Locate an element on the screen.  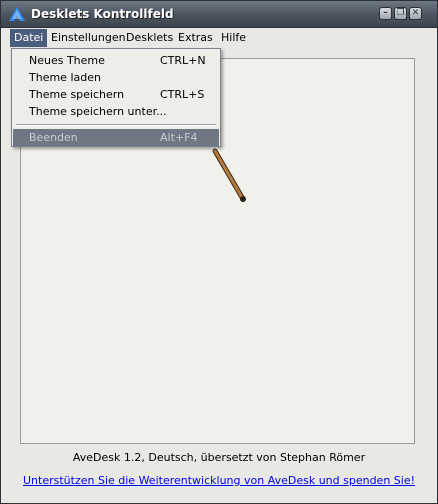
avedesk-logo-icon is located at coordinates (17, 14).